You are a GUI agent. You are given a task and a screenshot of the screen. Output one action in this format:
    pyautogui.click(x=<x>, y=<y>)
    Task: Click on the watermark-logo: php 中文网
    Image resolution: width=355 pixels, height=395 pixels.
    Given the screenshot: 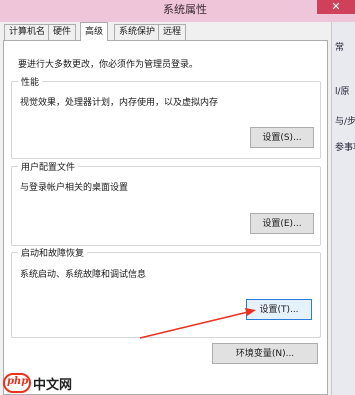 What is the action you would take?
    pyautogui.click(x=42, y=383)
    